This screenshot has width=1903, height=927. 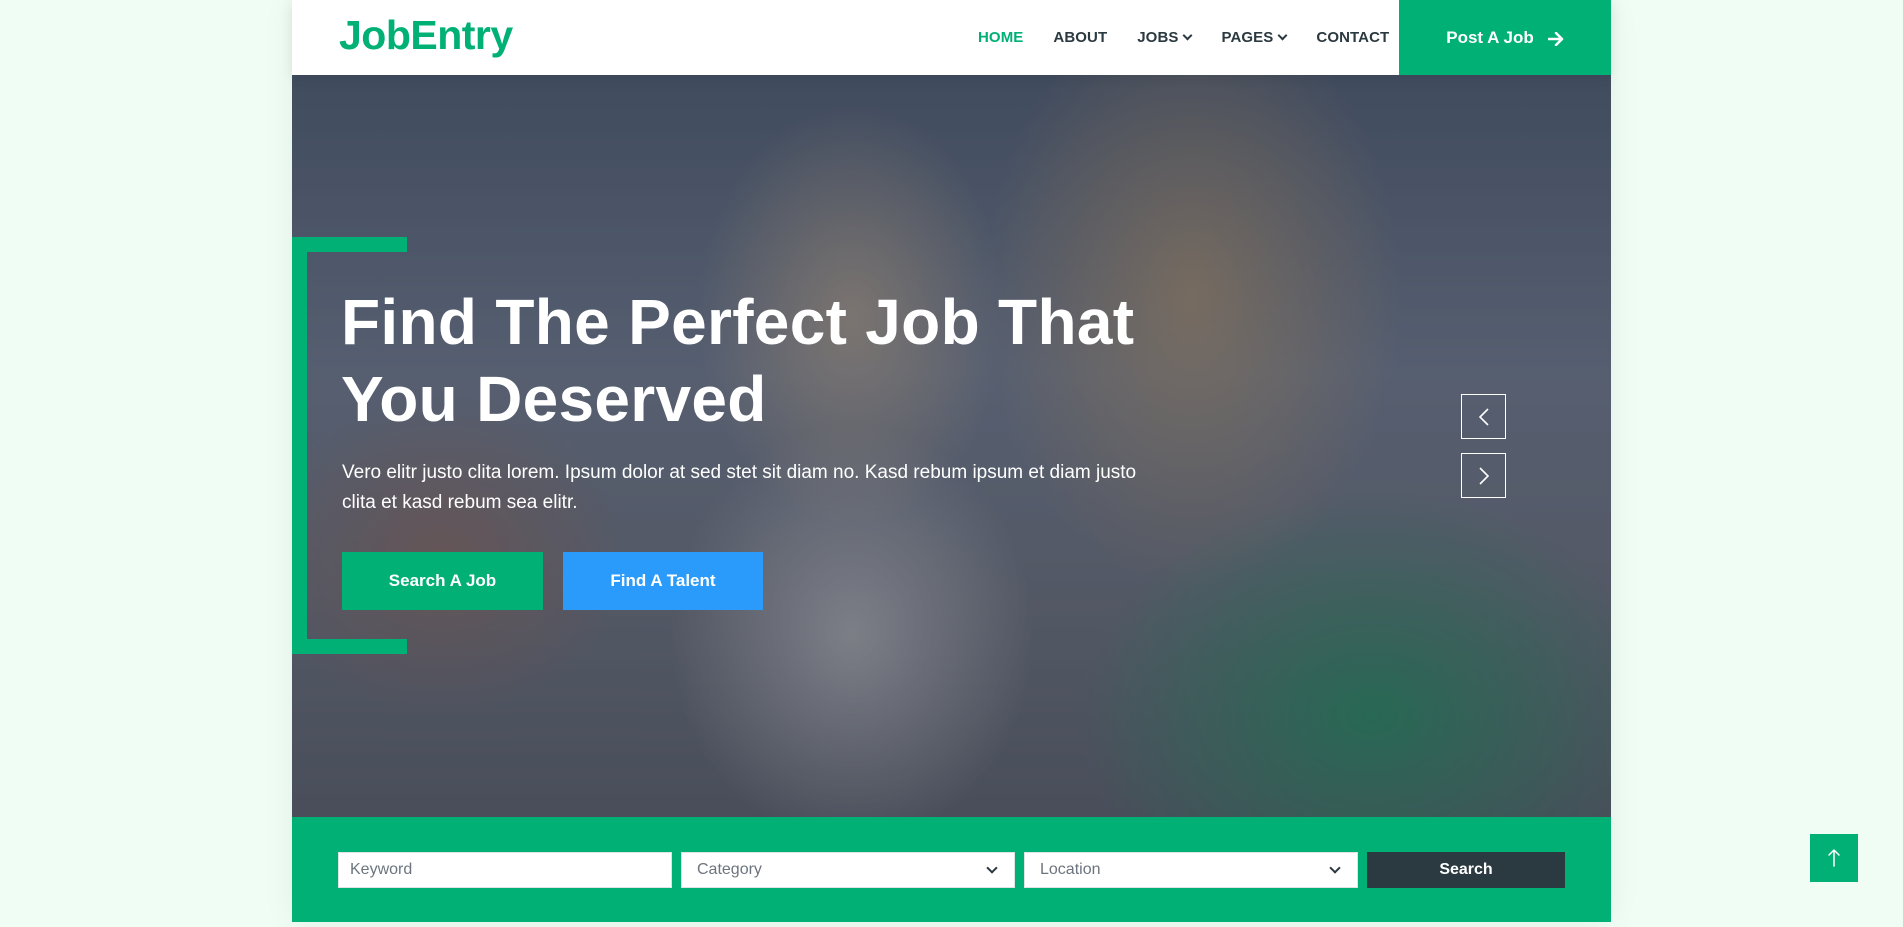 I want to click on post-job-label: Post A Job, so click(x=1490, y=37).